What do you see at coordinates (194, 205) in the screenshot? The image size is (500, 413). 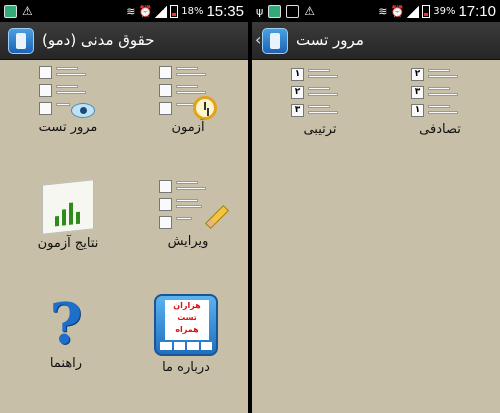 I see `list-pencil-icon` at bounding box center [194, 205].